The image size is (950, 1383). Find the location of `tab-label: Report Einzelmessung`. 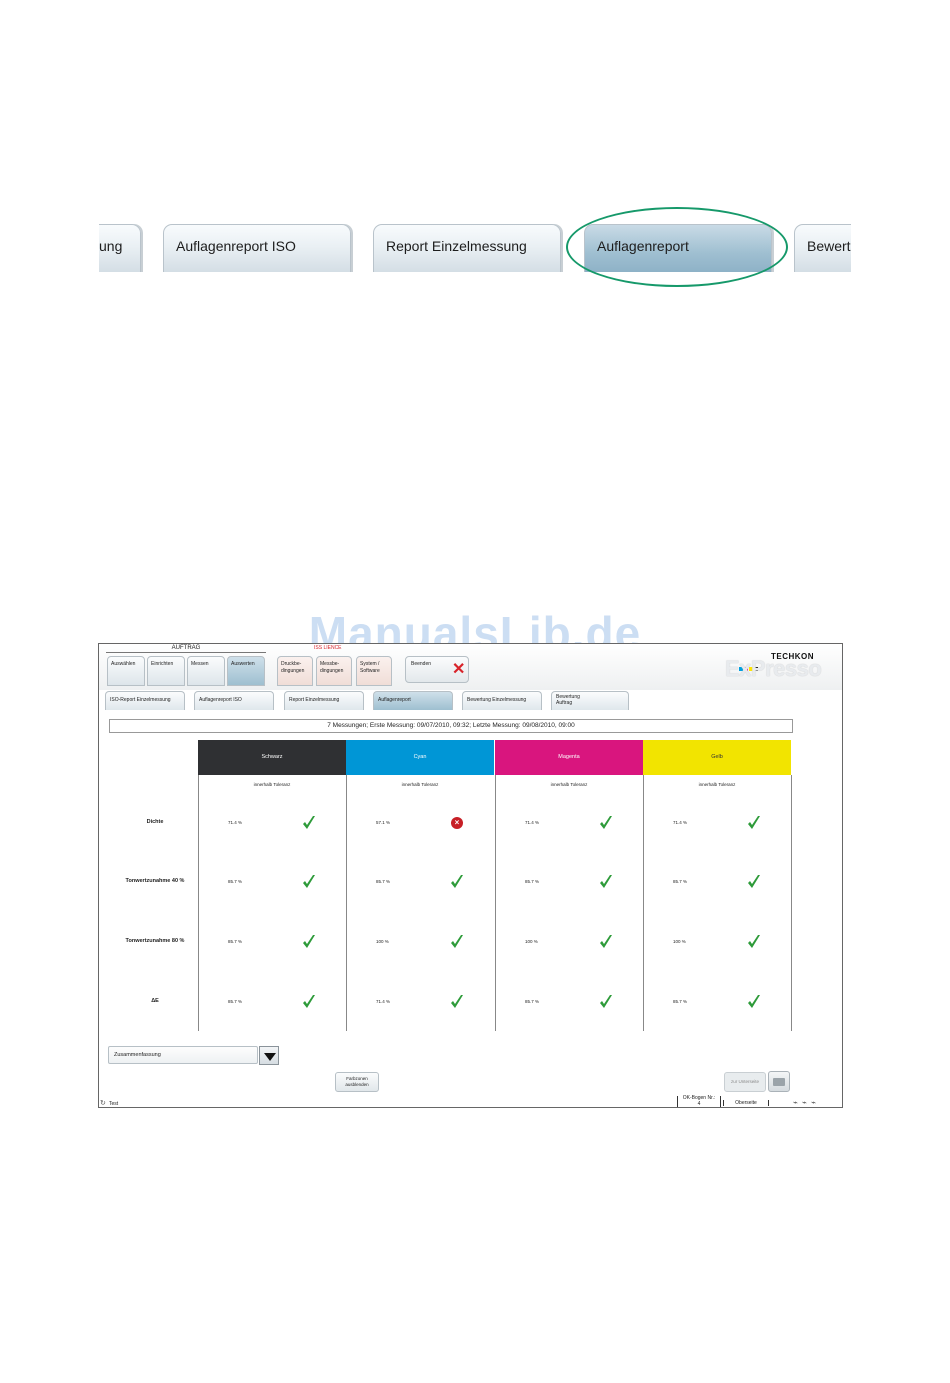

tab-label: Report Einzelmessung is located at coordinates (314, 700).